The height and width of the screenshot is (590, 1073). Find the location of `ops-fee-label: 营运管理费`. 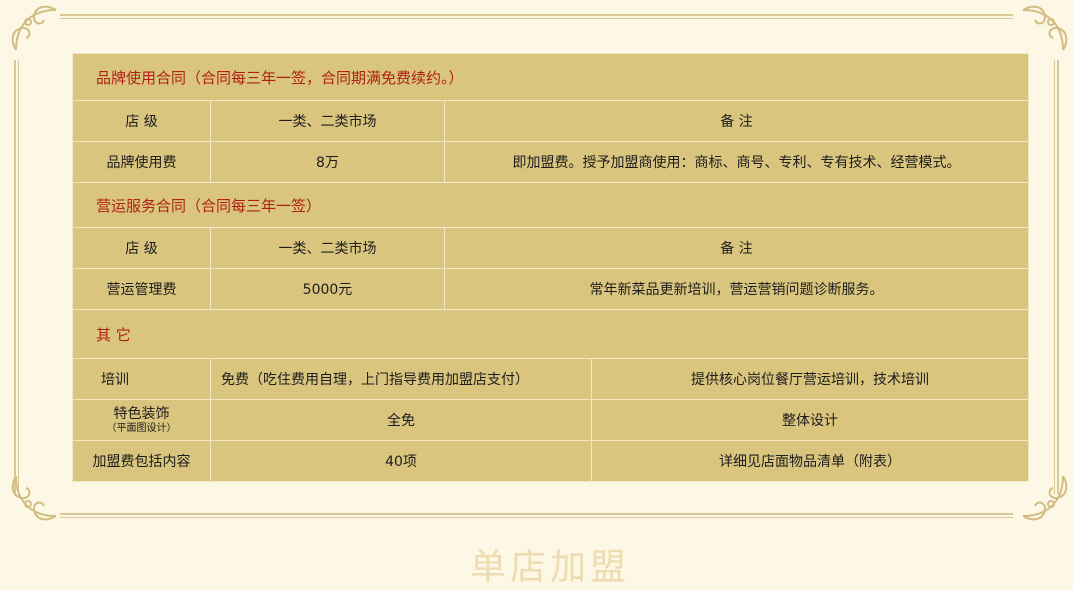

ops-fee-label: 营运管理费 is located at coordinates (141, 289).